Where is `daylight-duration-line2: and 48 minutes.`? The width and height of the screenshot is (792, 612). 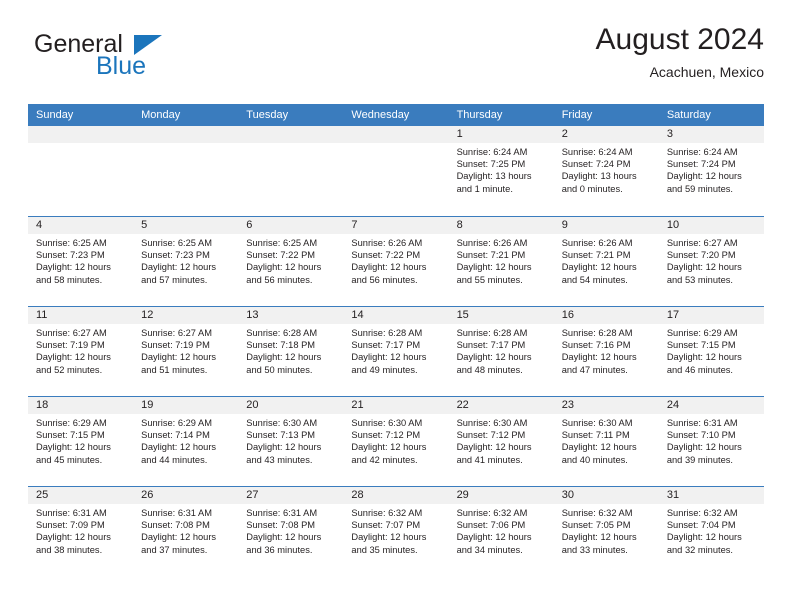
daylight-duration-line2: and 48 minutes. is located at coordinates (489, 369).